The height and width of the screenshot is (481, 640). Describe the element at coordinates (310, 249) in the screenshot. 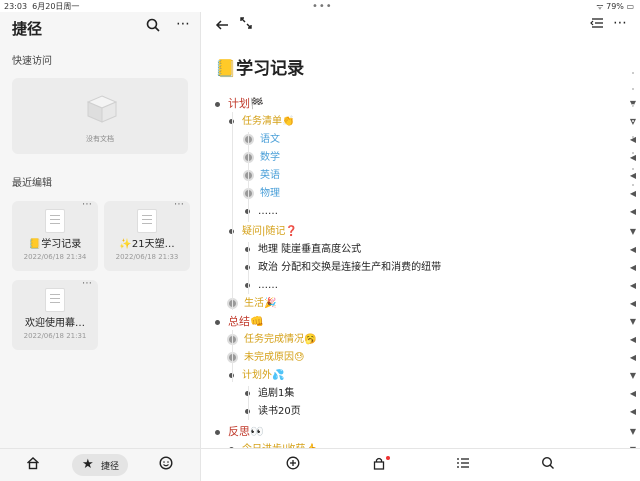

I see `outline-item-text: 地理 陡崖垂直高度公式` at that location.